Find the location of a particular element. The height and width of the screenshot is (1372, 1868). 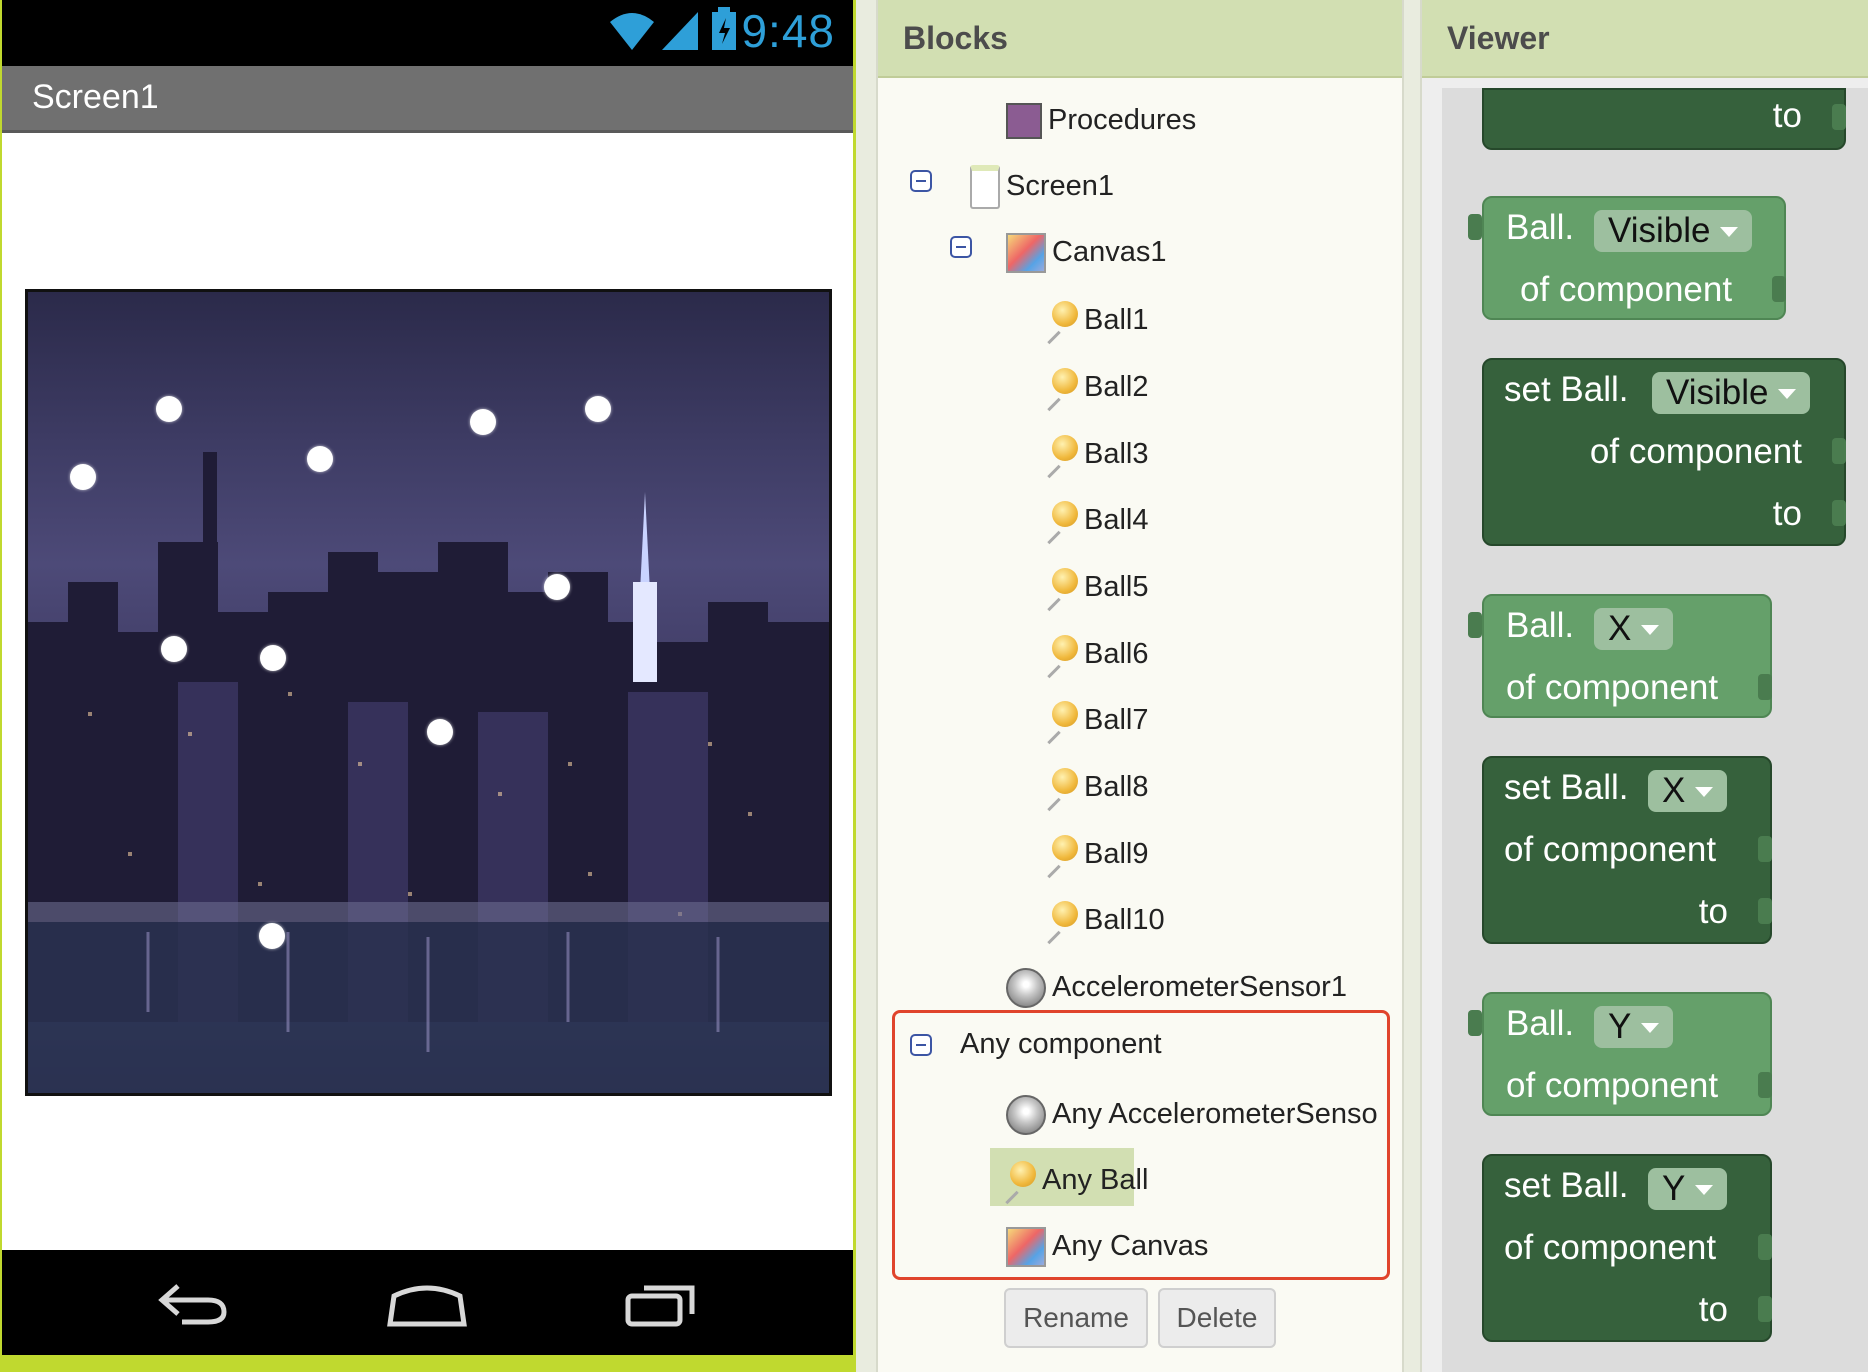

tree-item-ball6: Ball6 is located at coordinates (1096, 654).